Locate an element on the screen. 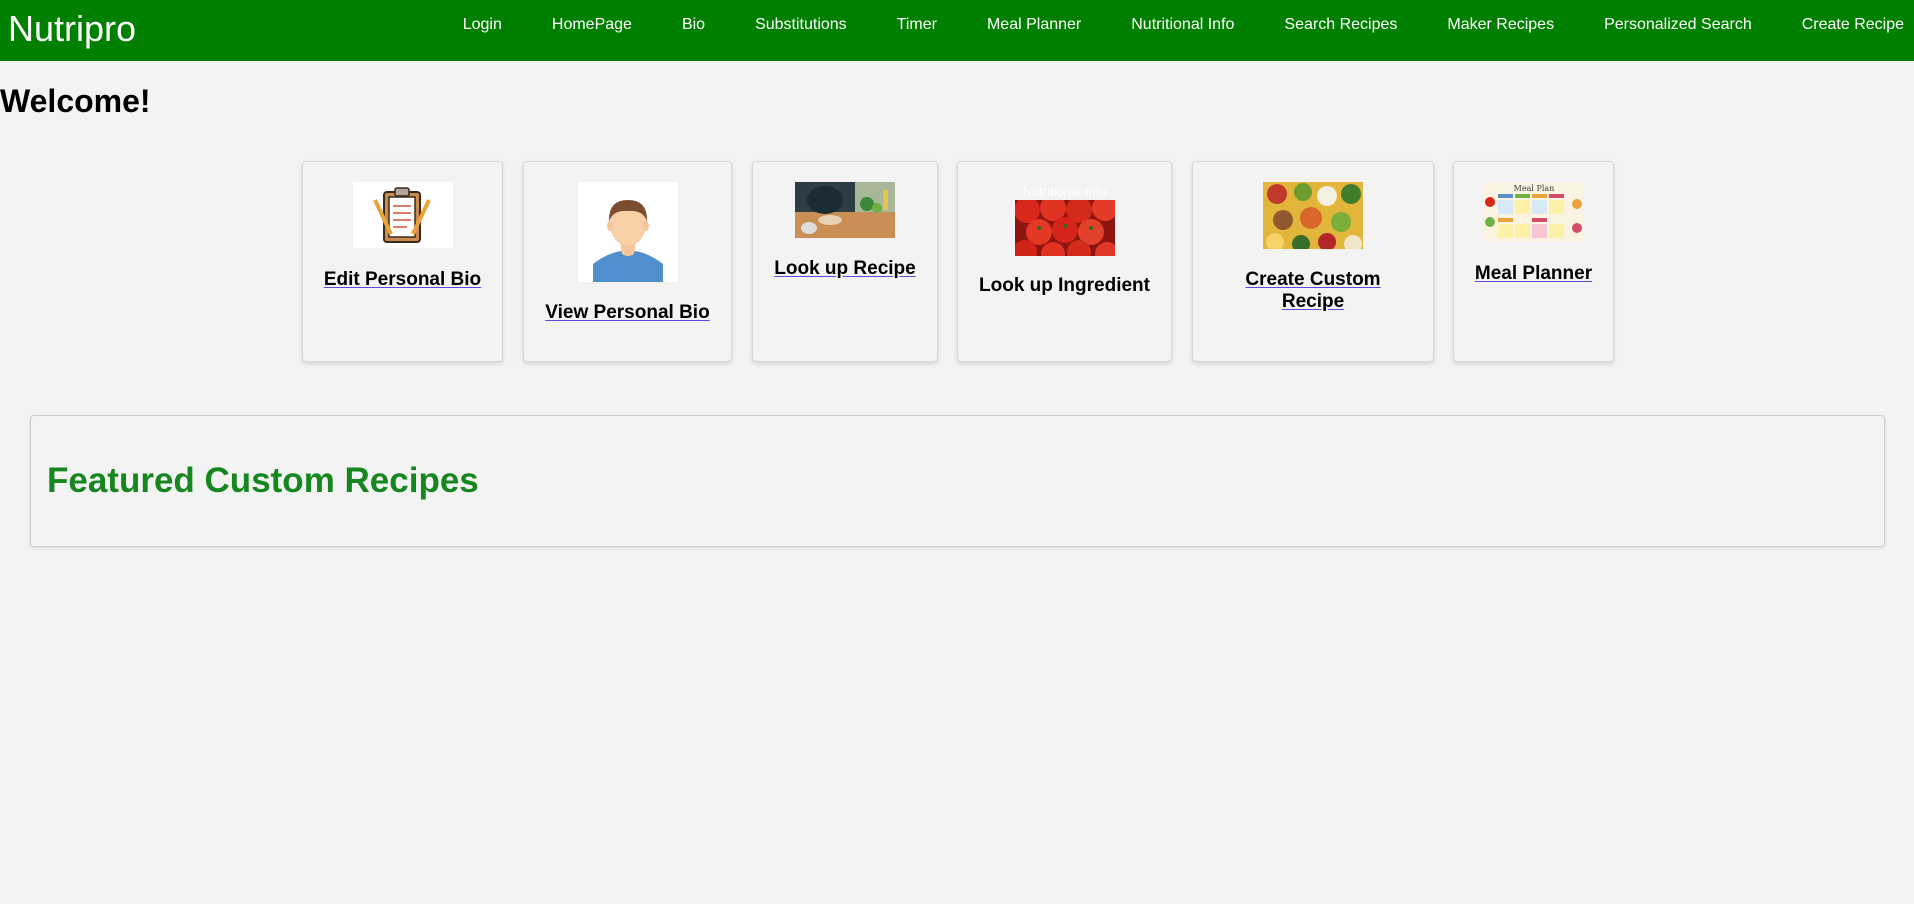  card-look-up-recipe-link: Look up Recipe is located at coordinates (845, 269).